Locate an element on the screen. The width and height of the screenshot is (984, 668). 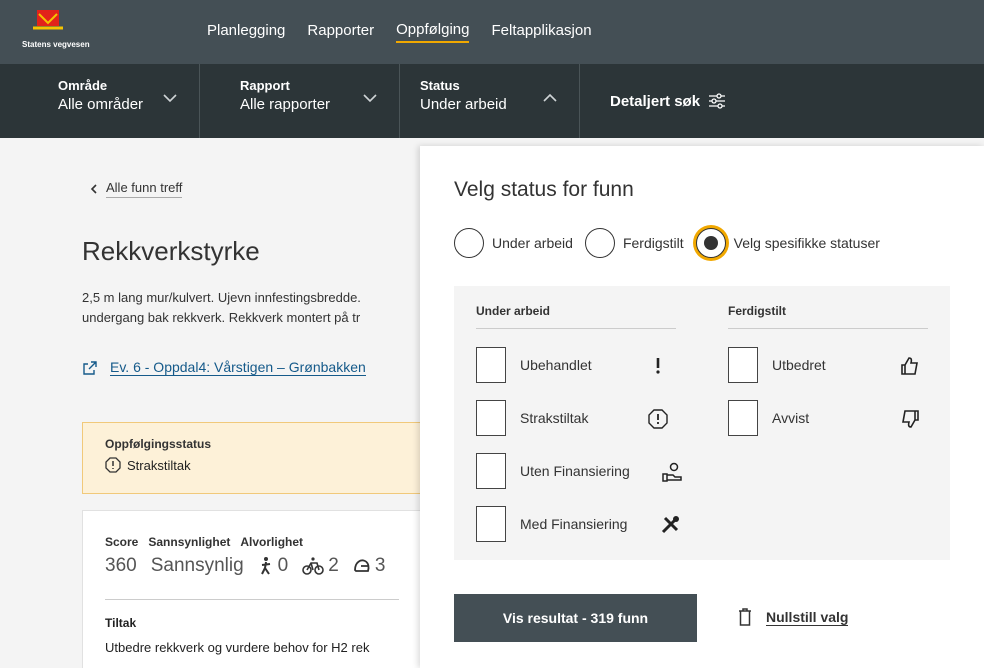
checkbox-label: Ubehandlet is located at coordinates (556, 365).